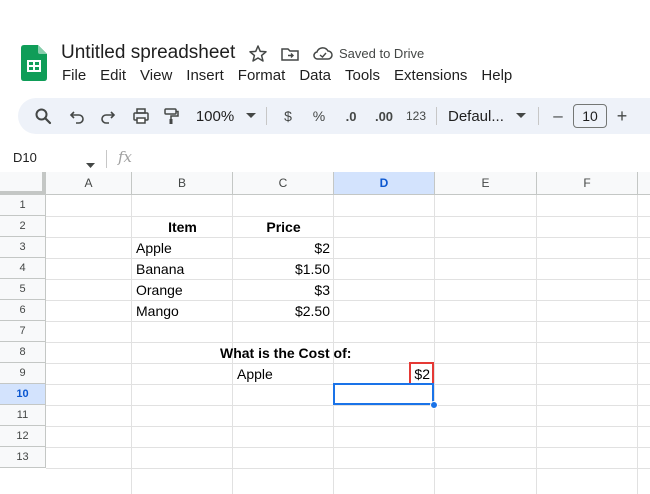 The width and height of the screenshot is (650, 494). What do you see at coordinates (205, 77) in the screenshot?
I see `menu-insert: Insert` at bounding box center [205, 77].